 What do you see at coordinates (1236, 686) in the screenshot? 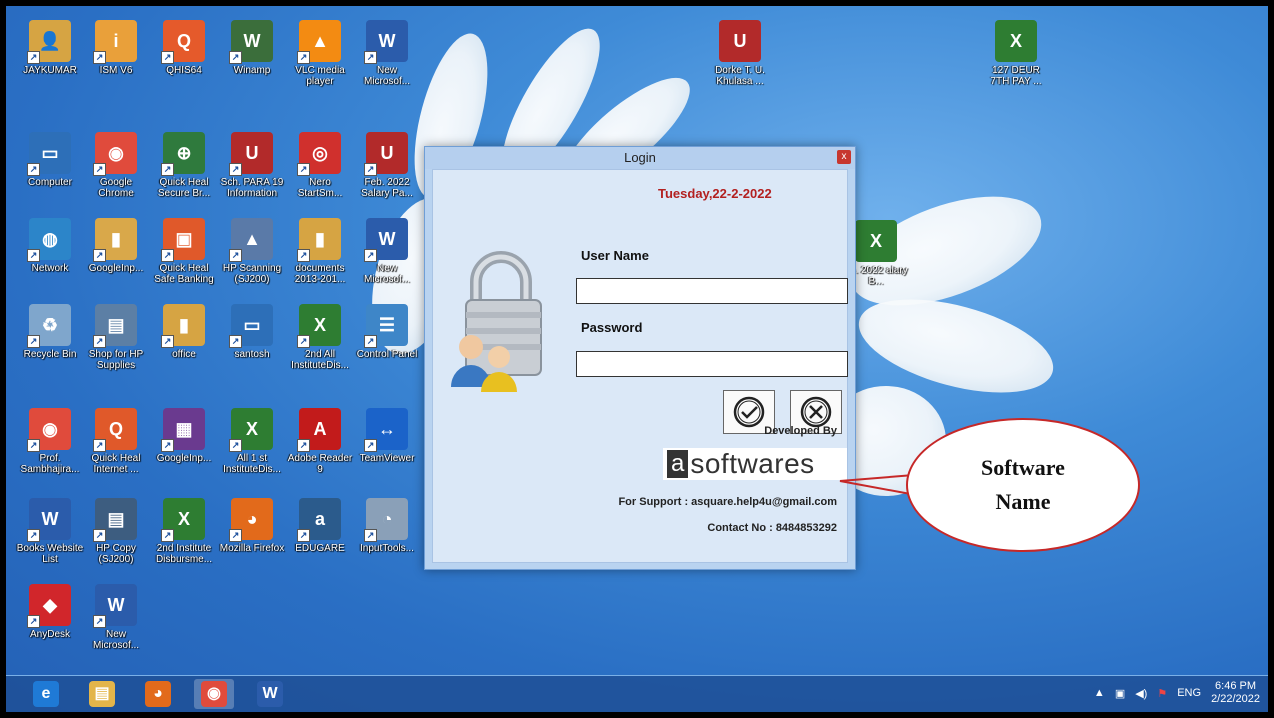
I see `clock-time: 6:46 PM` at bounding box center [1236, 686].